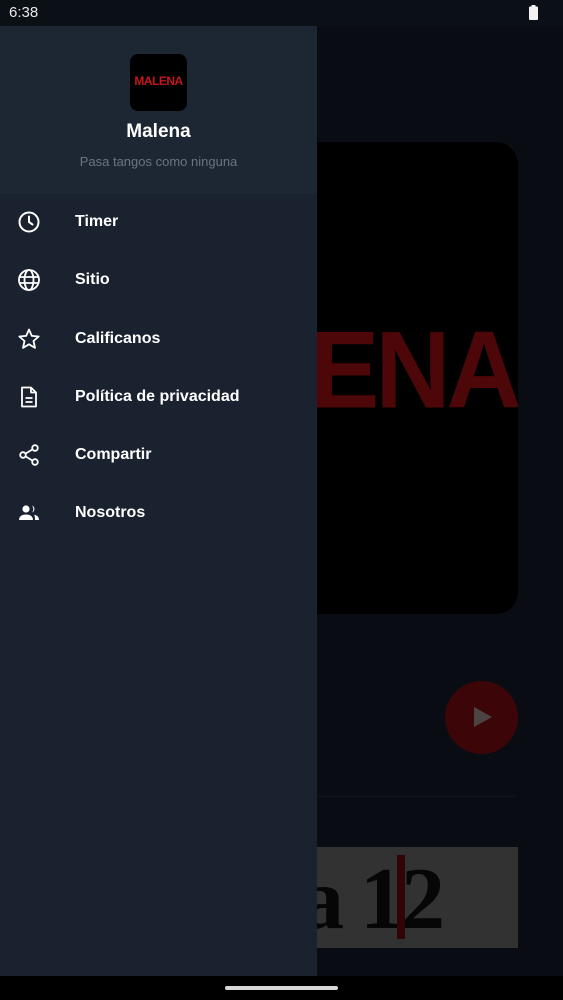  Describe the element at coordinates (158, 223) in the screenshot. I see `menu-item-timer: Timer` at that location.